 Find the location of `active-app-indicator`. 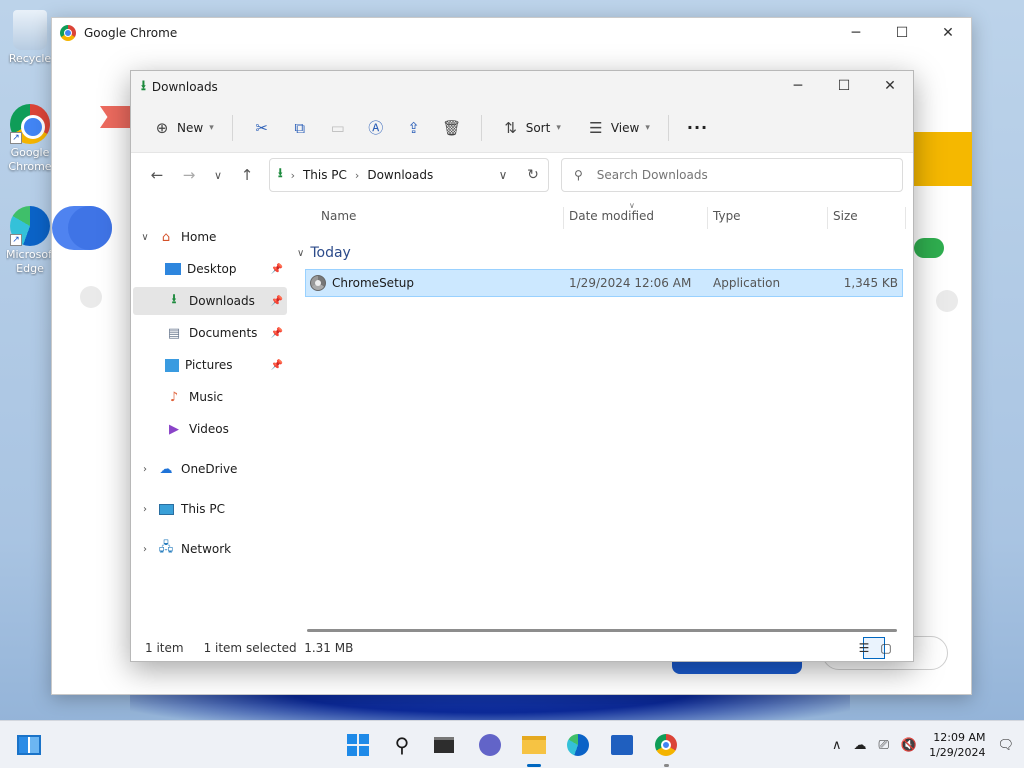

active-app-indicator is located at coordinates (534, 765).